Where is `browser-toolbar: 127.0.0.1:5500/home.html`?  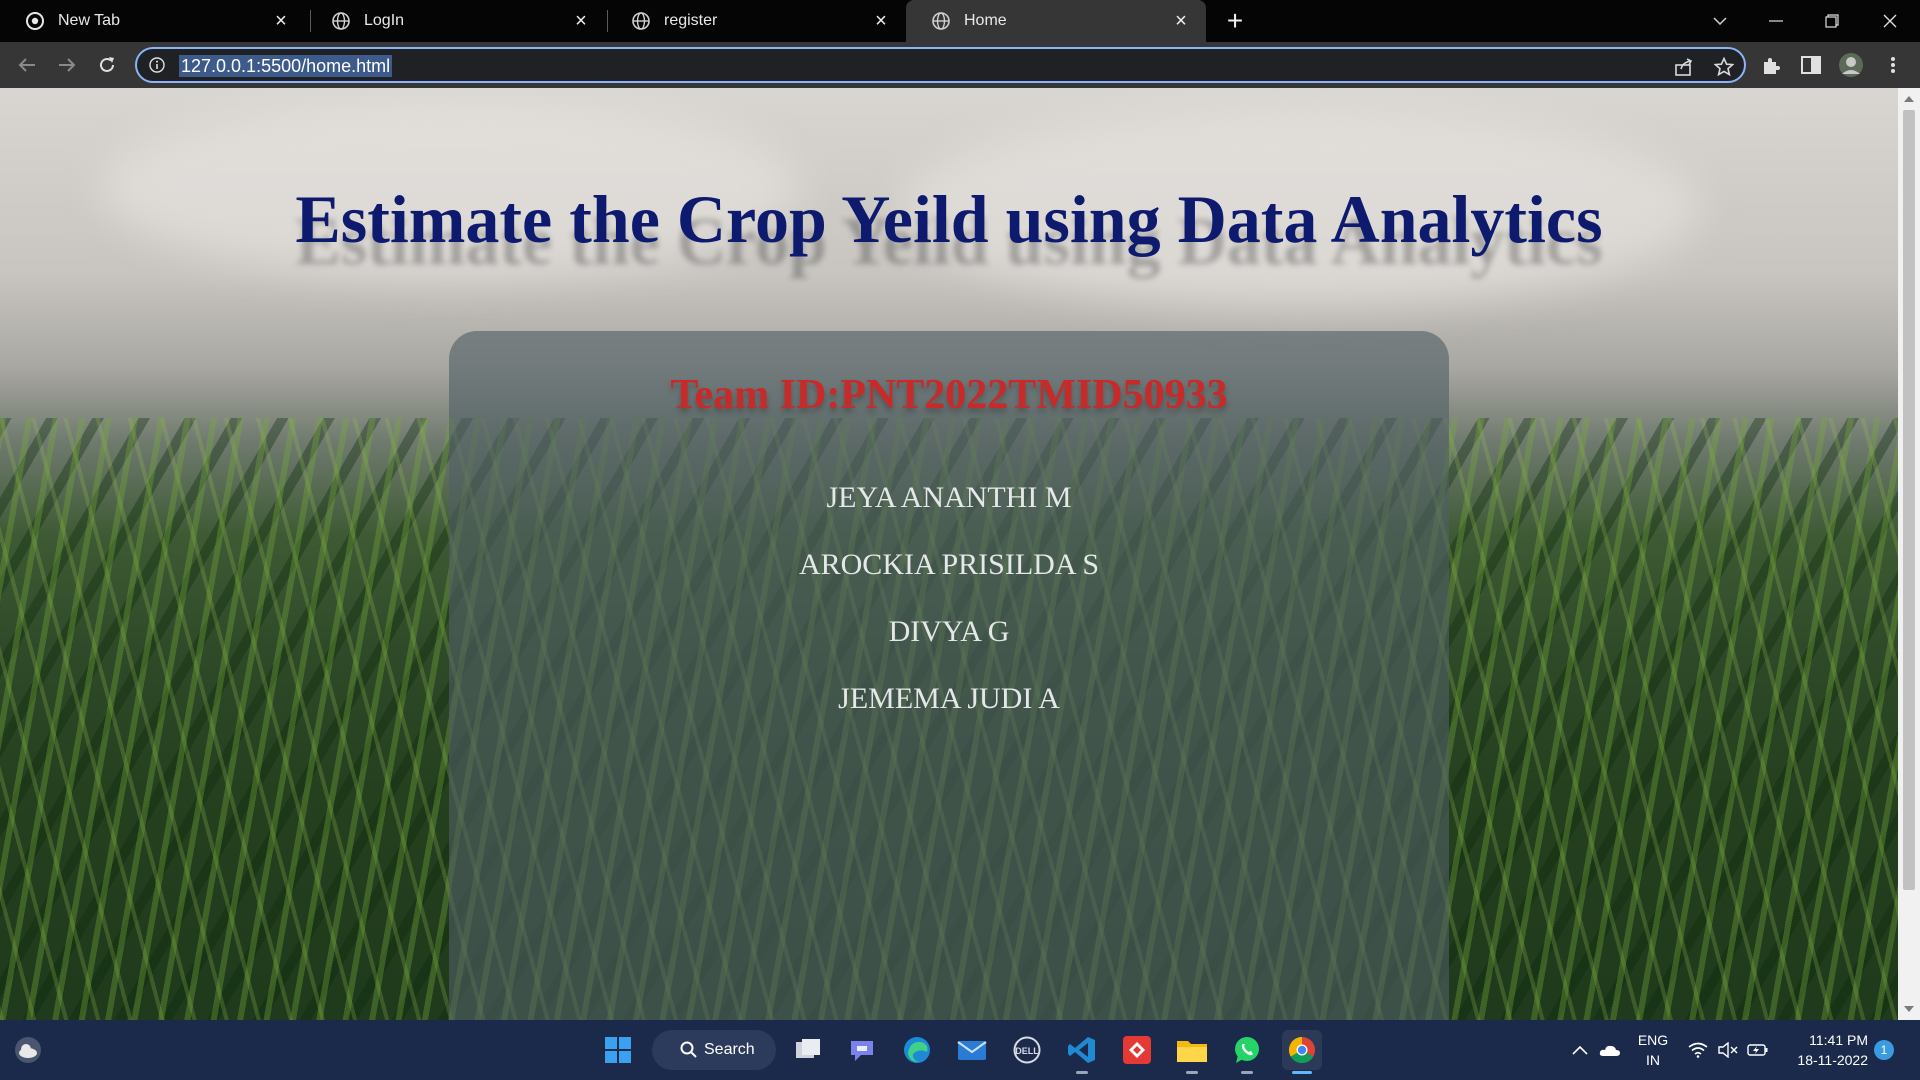 browser-toolbar: 127.0.0.1:5500/home.html is located at coordinates (960, 65).